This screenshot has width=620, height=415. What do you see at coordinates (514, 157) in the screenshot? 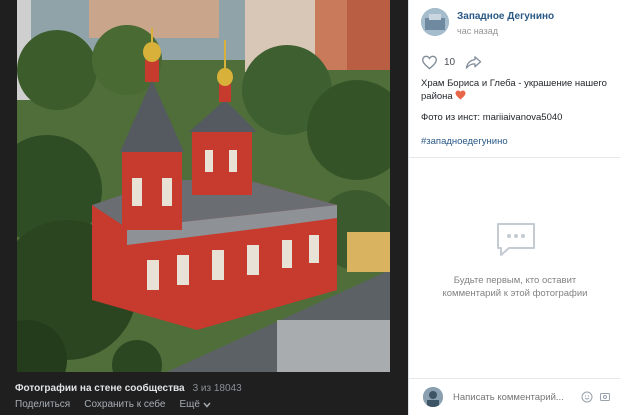
I see `divider` at bounding box center [514, 157].